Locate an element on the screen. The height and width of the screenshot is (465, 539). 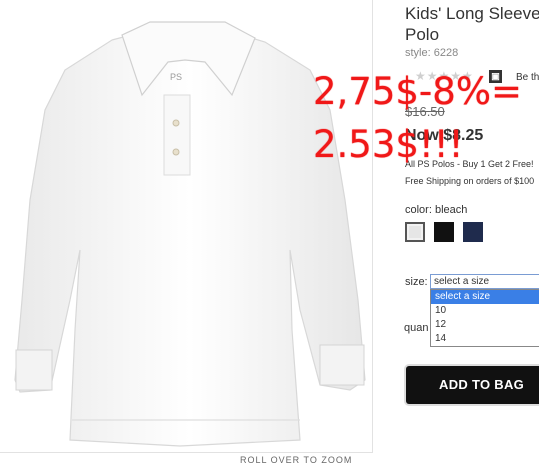
add-to-bag-button: ADD TO BAG is located at coordinates (472, 385).